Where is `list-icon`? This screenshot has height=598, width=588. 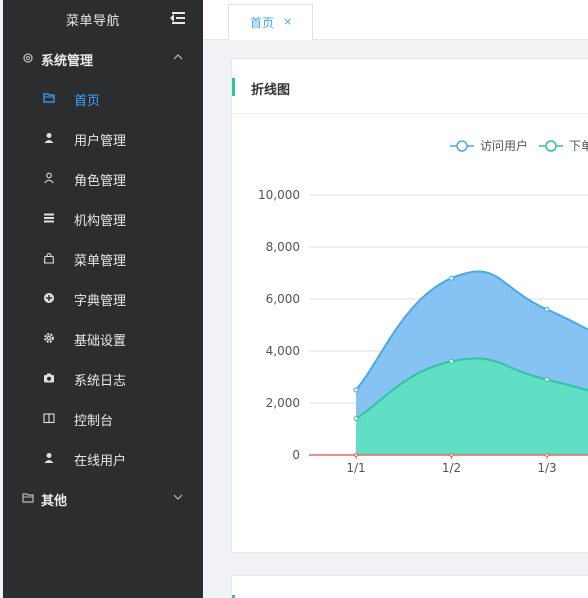
list-icon is located at coordinates (49, 218).